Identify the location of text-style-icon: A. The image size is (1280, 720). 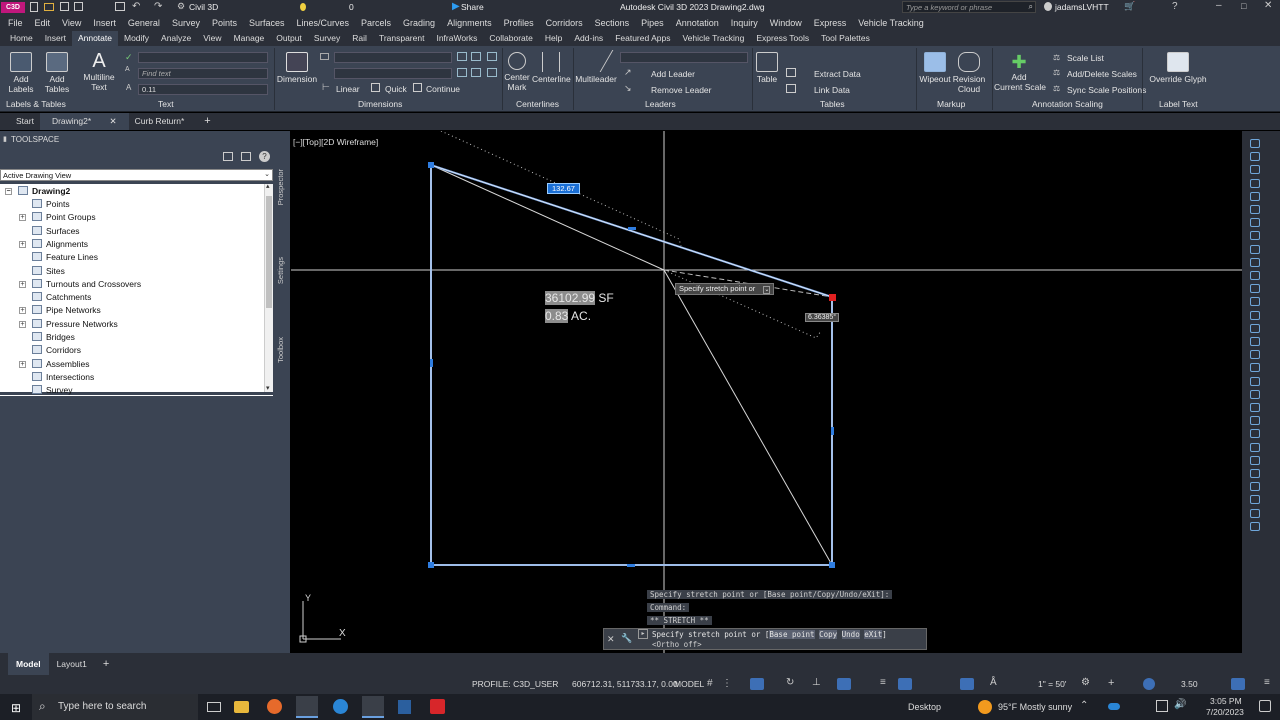
(127, 69).